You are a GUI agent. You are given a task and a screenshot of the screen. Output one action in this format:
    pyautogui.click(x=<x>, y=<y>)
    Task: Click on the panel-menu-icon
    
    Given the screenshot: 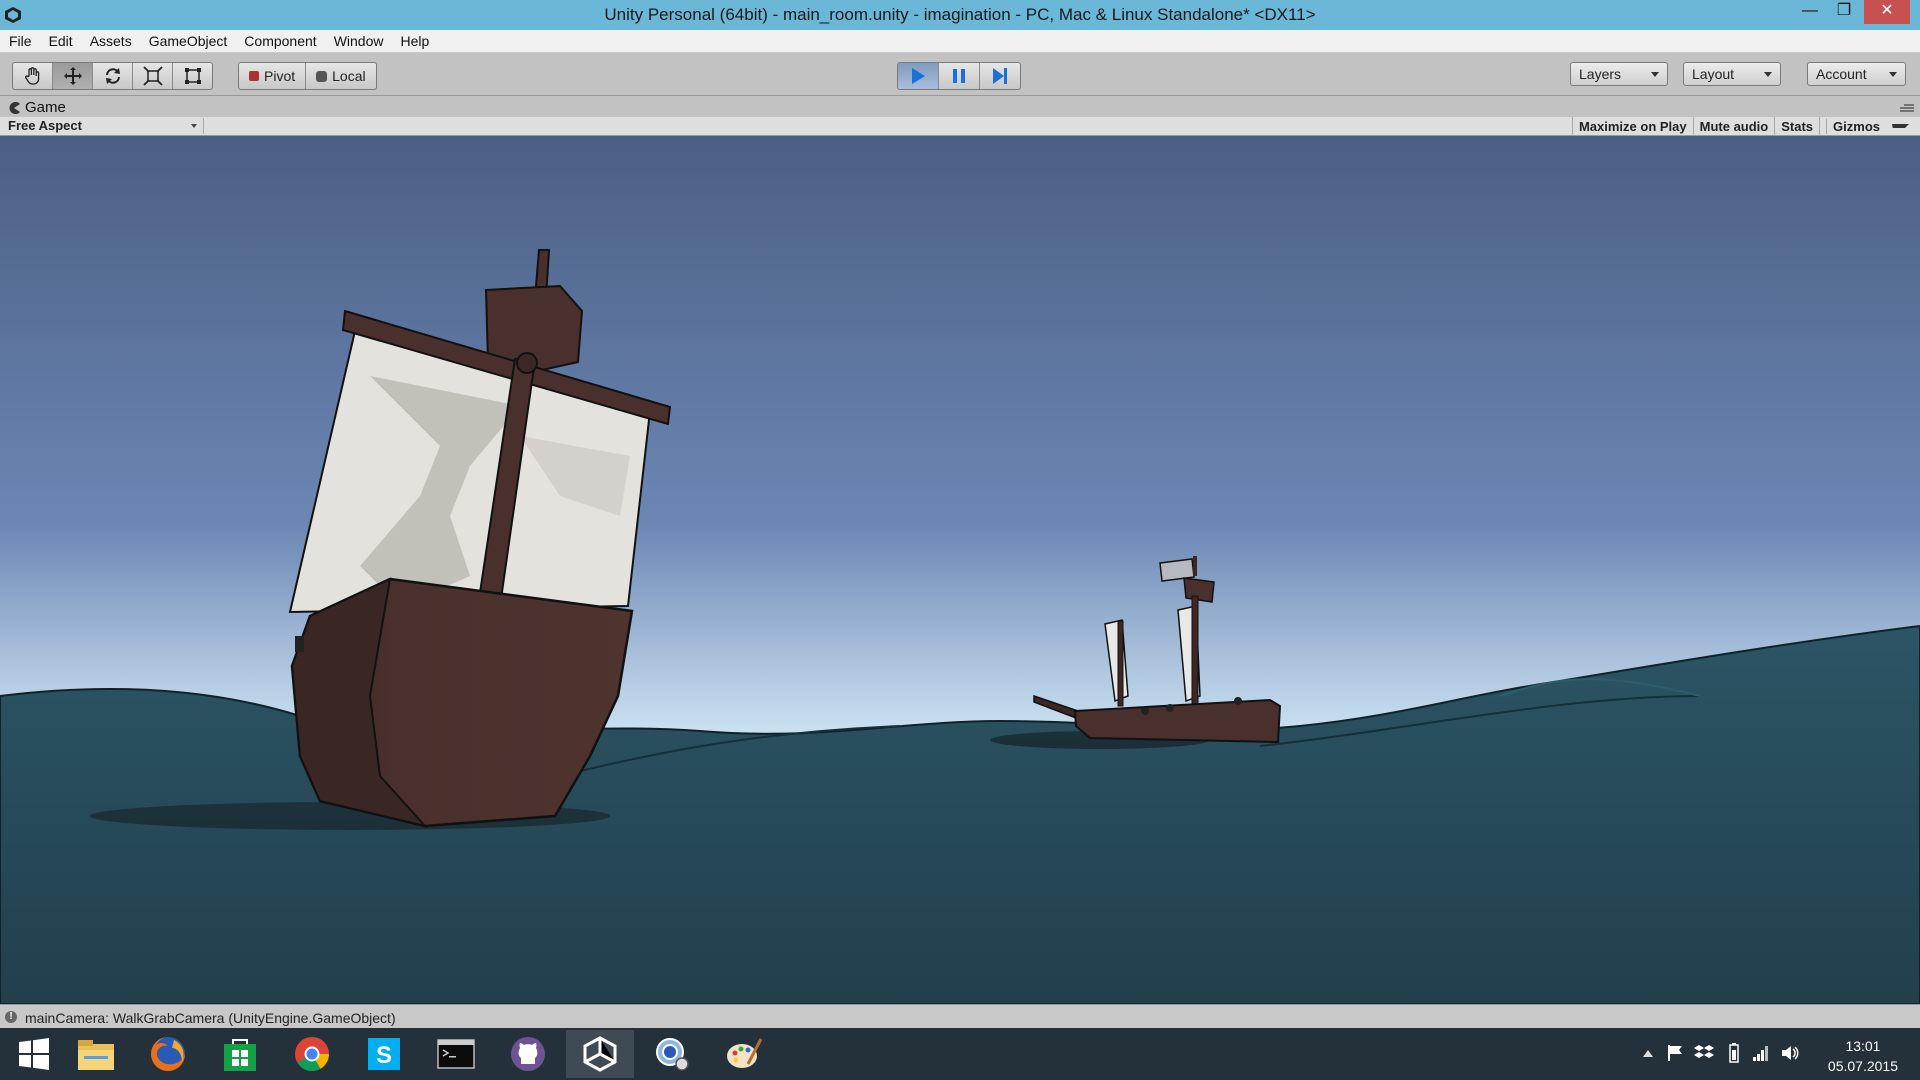 What is the action you would take?
    pyautogui.click(x=1907, y=108)
    